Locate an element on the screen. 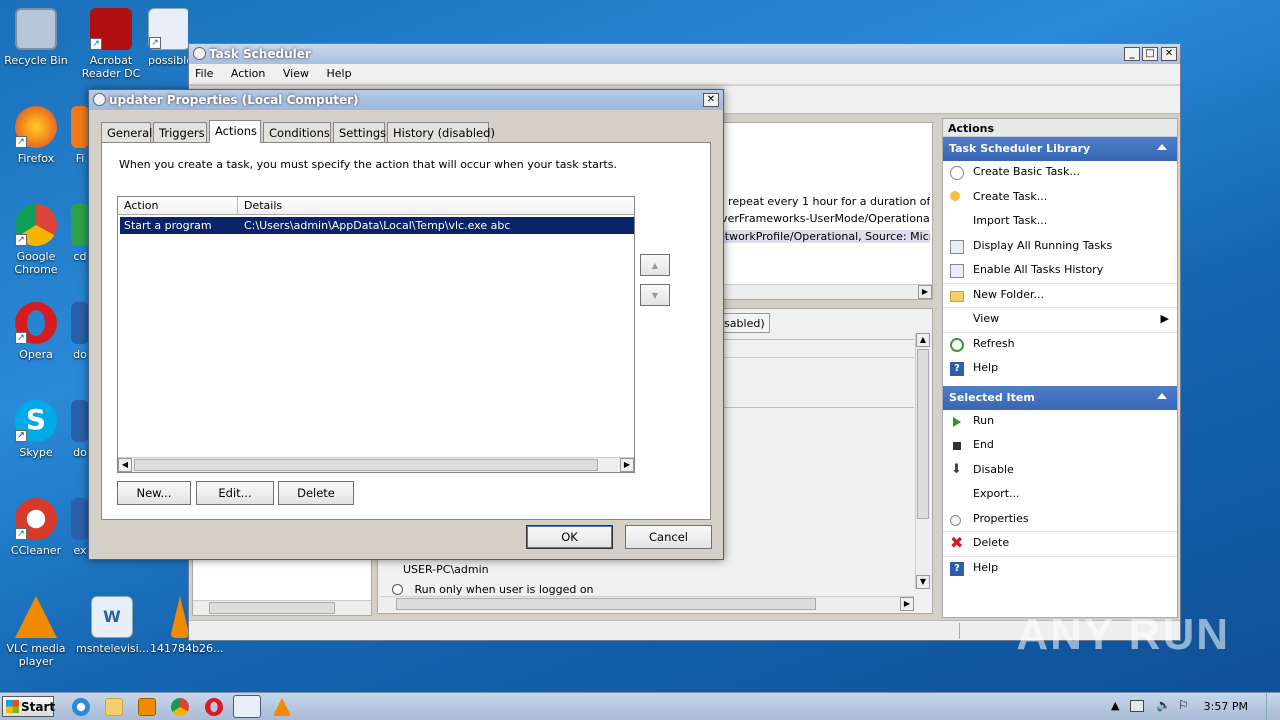 The image size is (1280, 720). opera-taskbar-icon is located at coordinates (214, 707).